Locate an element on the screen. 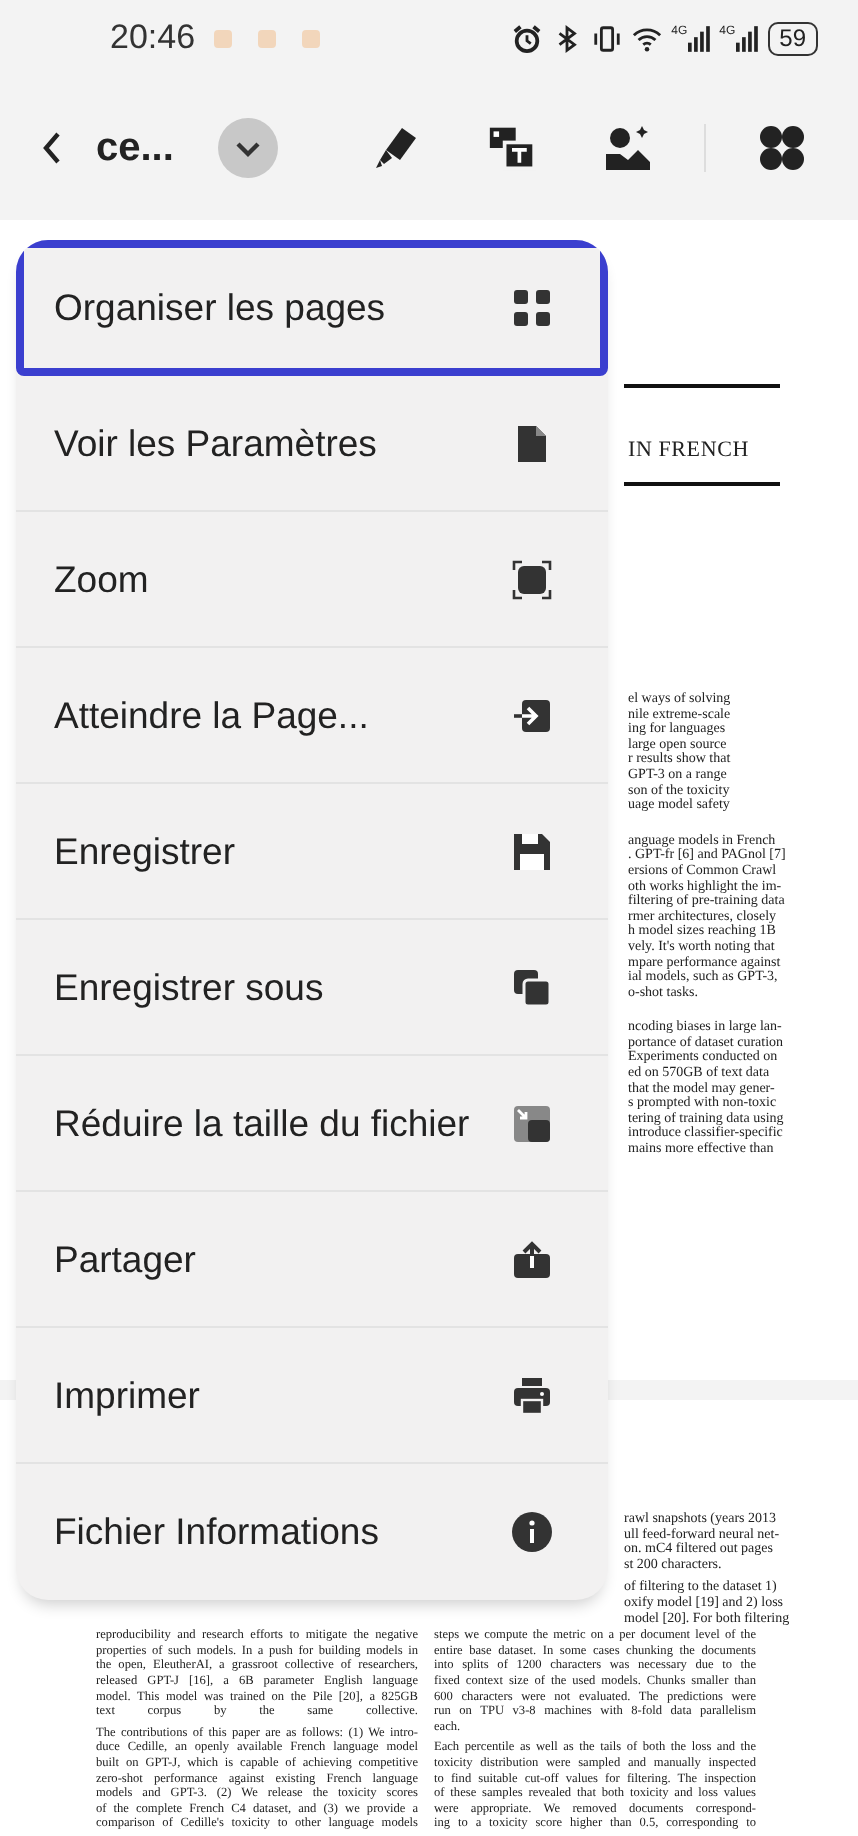 Image resolution: width=858 pixels, height=1836 pixels. apps-icon is located at coordinates (782, 148).